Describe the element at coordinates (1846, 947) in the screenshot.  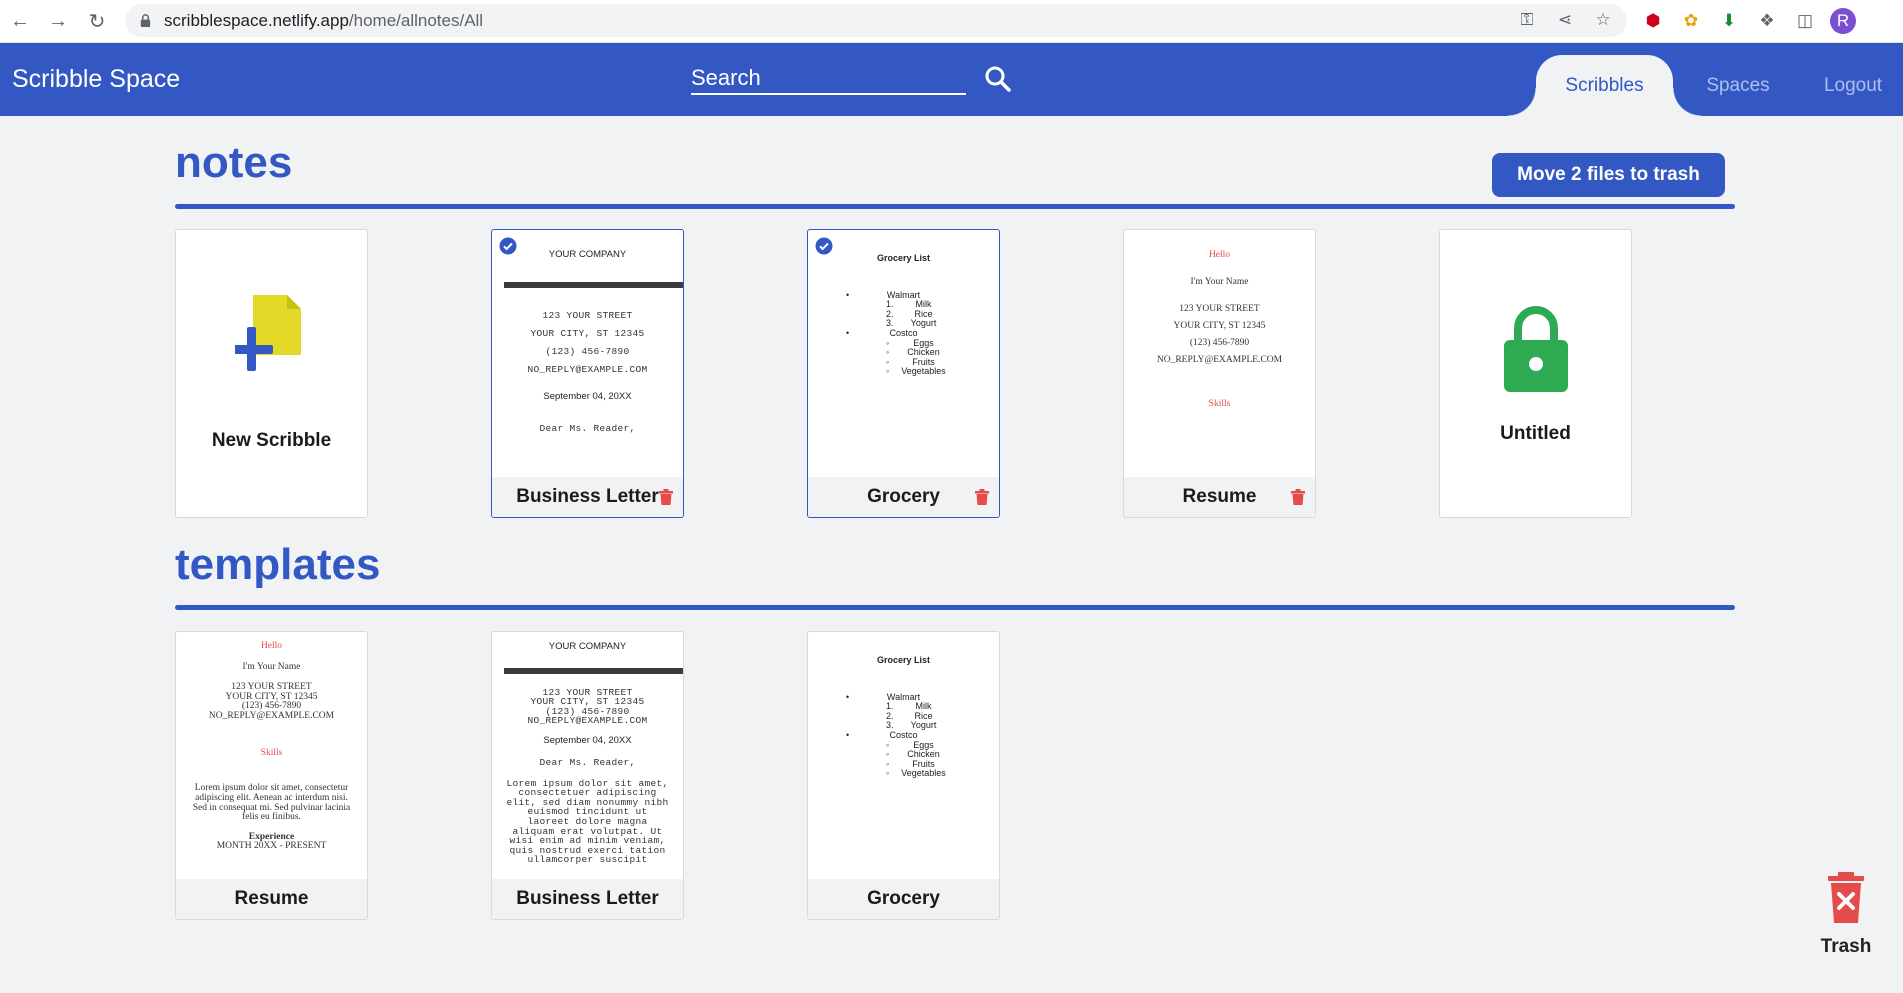
I see `trash-label: Trash` at that location.